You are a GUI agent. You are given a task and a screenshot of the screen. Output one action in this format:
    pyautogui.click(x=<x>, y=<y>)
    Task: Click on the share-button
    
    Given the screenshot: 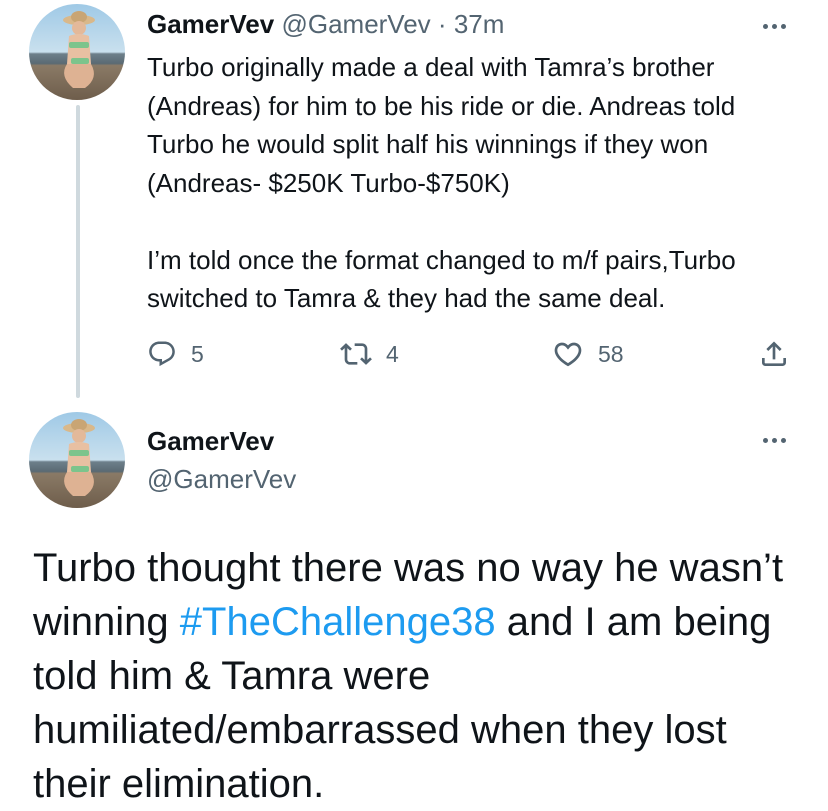 What is the action you would take?
    pyautogui.click(x=774, y=354)
    